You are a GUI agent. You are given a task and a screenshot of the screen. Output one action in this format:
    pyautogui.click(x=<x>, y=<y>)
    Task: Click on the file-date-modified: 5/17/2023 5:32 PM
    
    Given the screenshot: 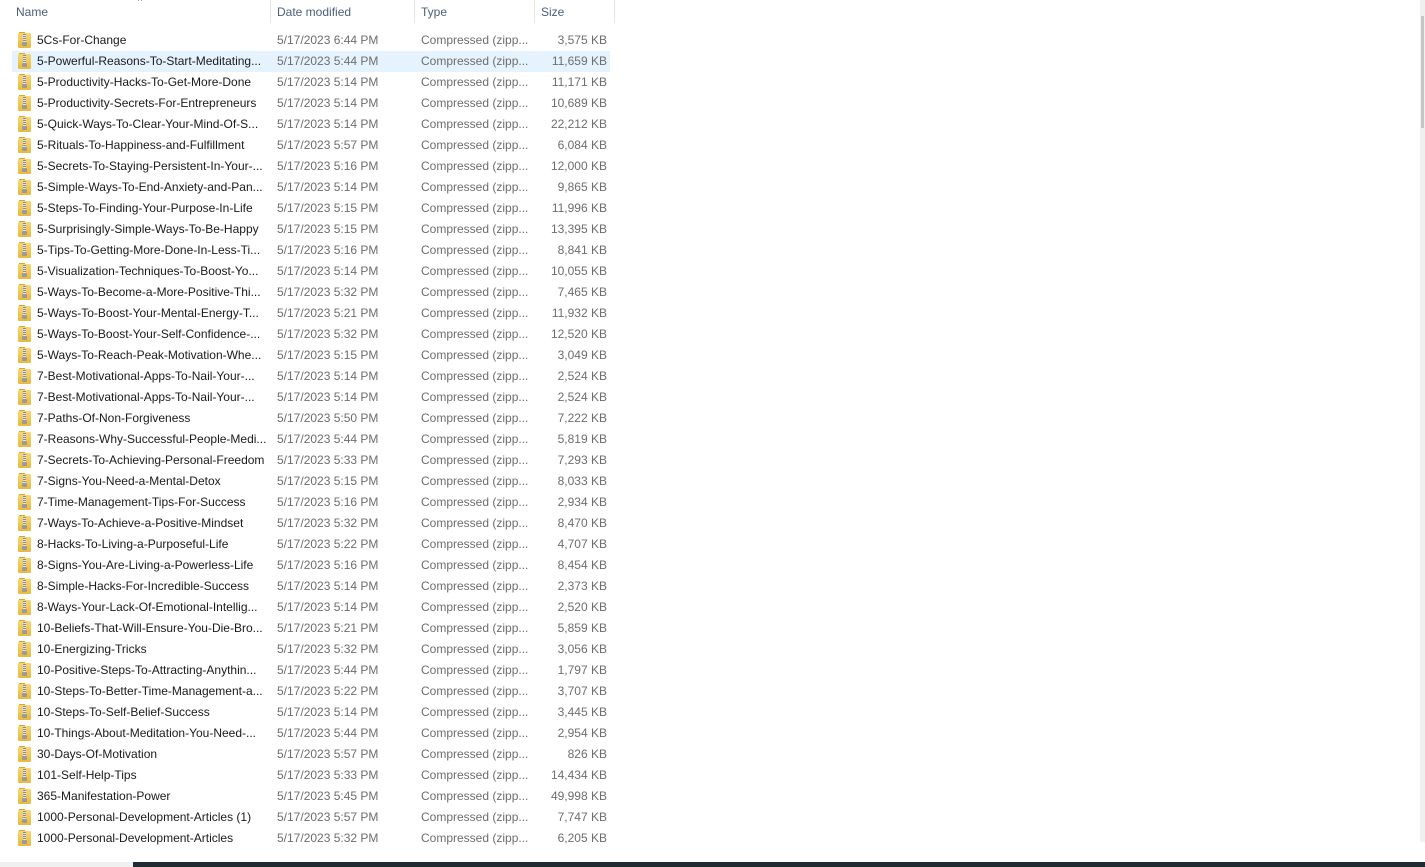 What is the action you would take?
    pyautogui.click(x=328, y=334)
    